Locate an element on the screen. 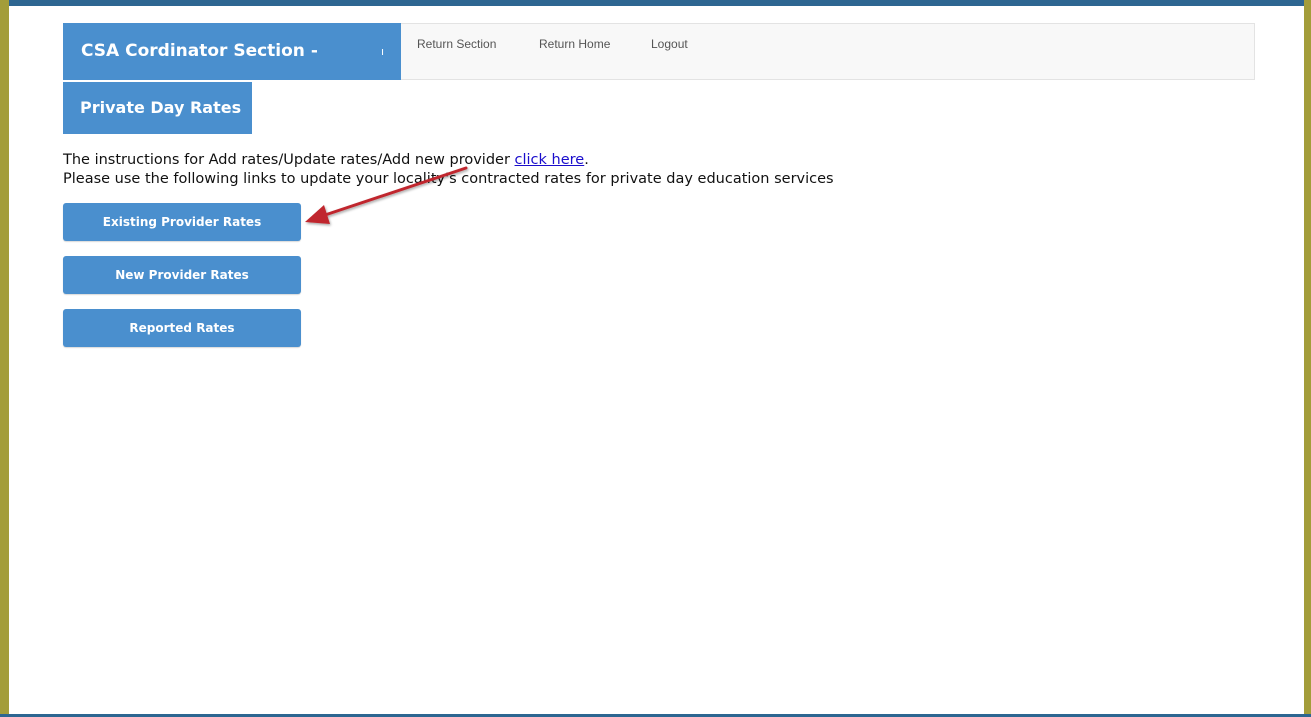  window-frame-right is located at coordinates (1307, 358).